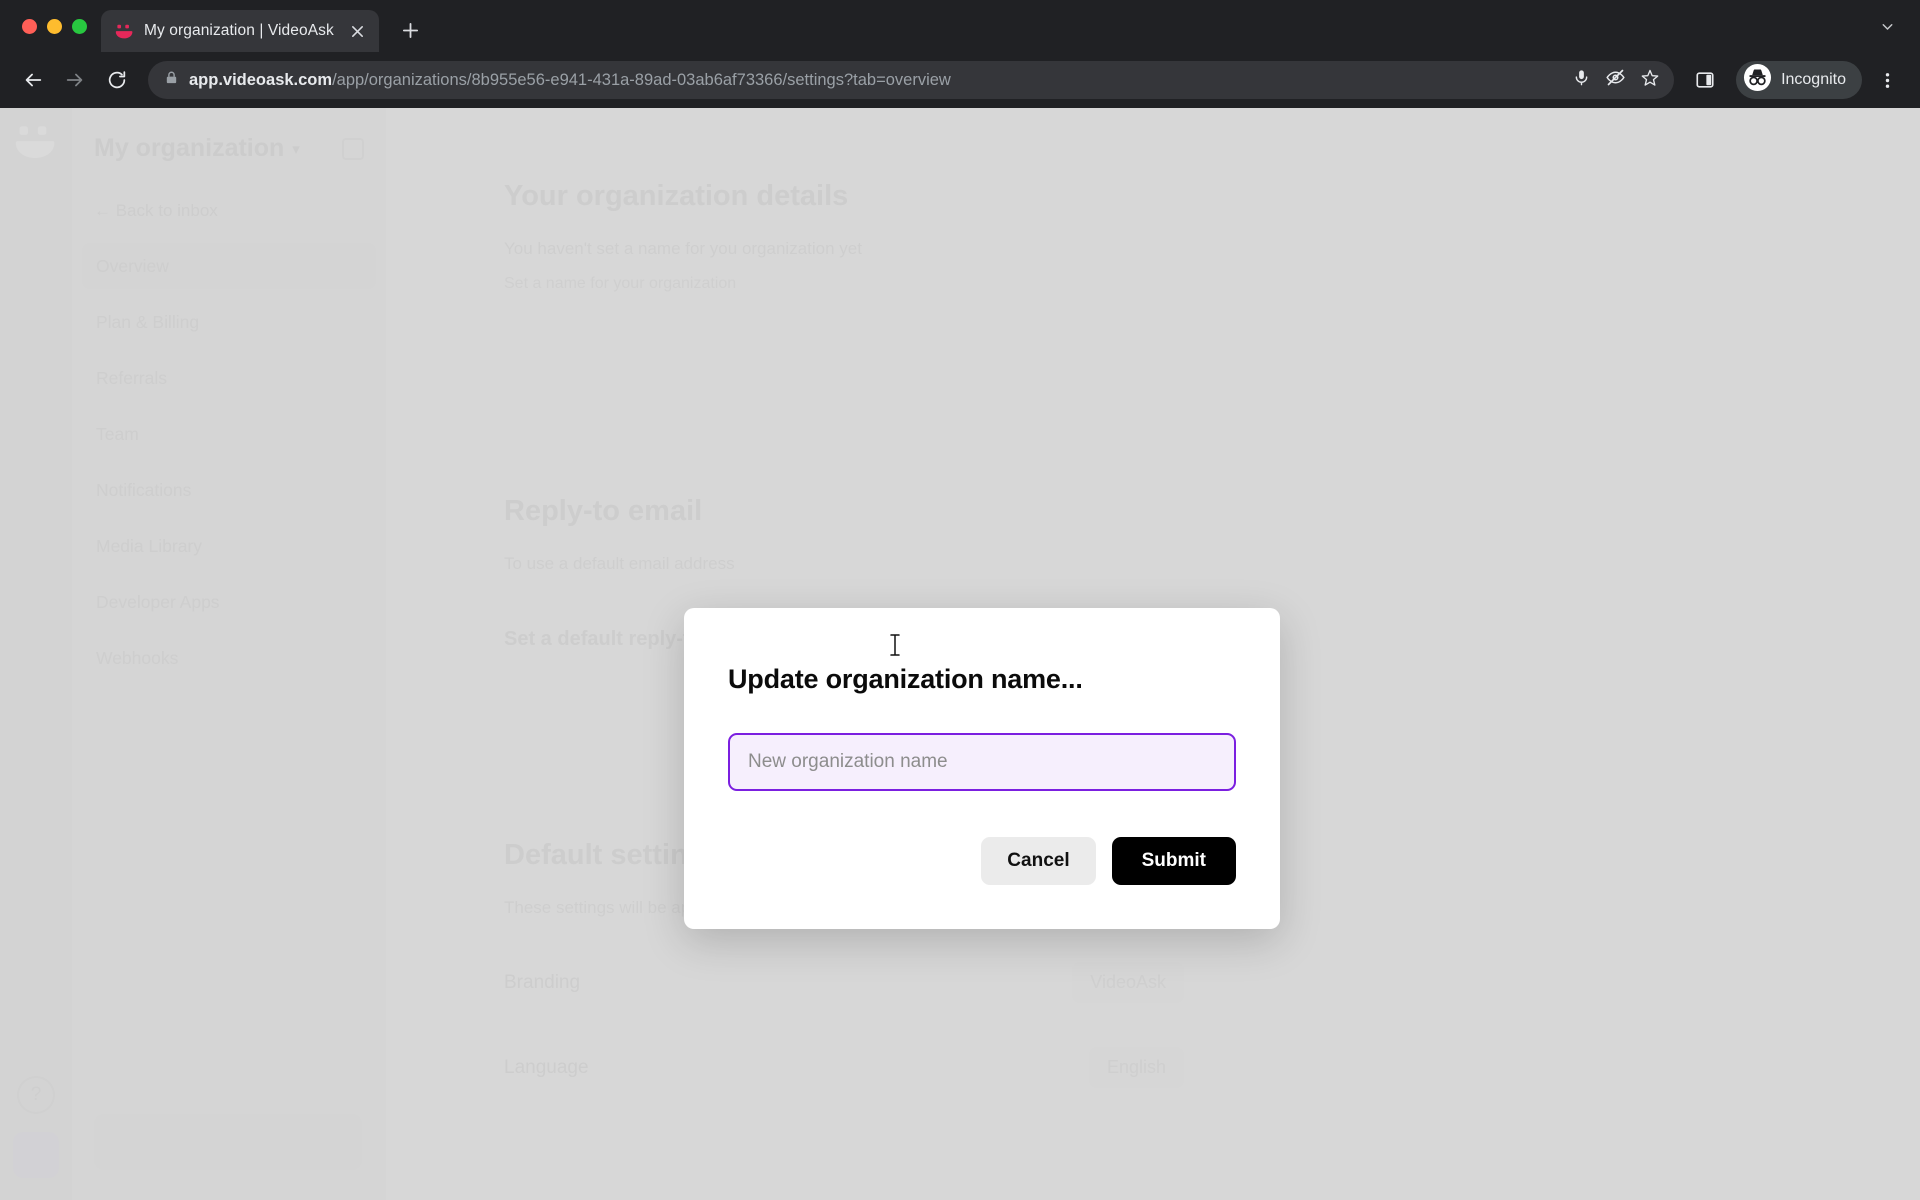 This screenshot has width=1920, height=1200. I want to click on omnibox-actions, so click(1619, 80).